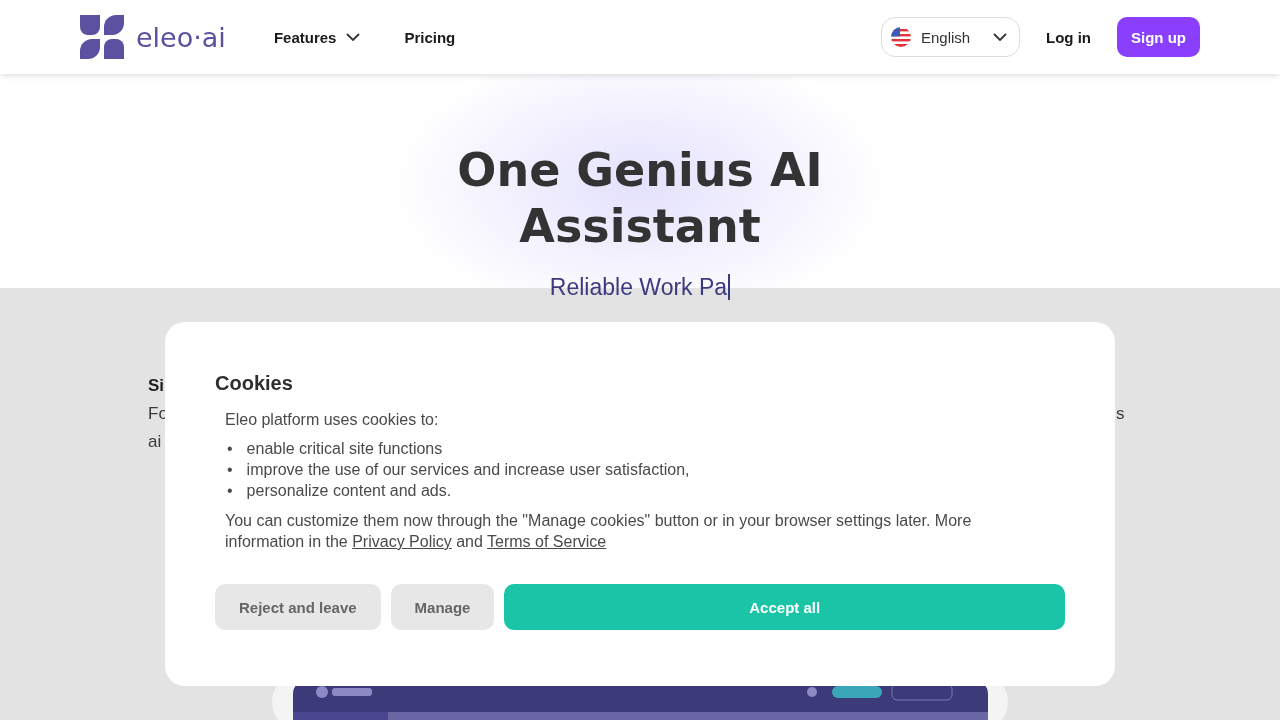 The width and height of the screenshot is (1280, 720). I want to click on cookie-purpose: improve the use of our services and increase user satisfaction,, so click(468, 470).